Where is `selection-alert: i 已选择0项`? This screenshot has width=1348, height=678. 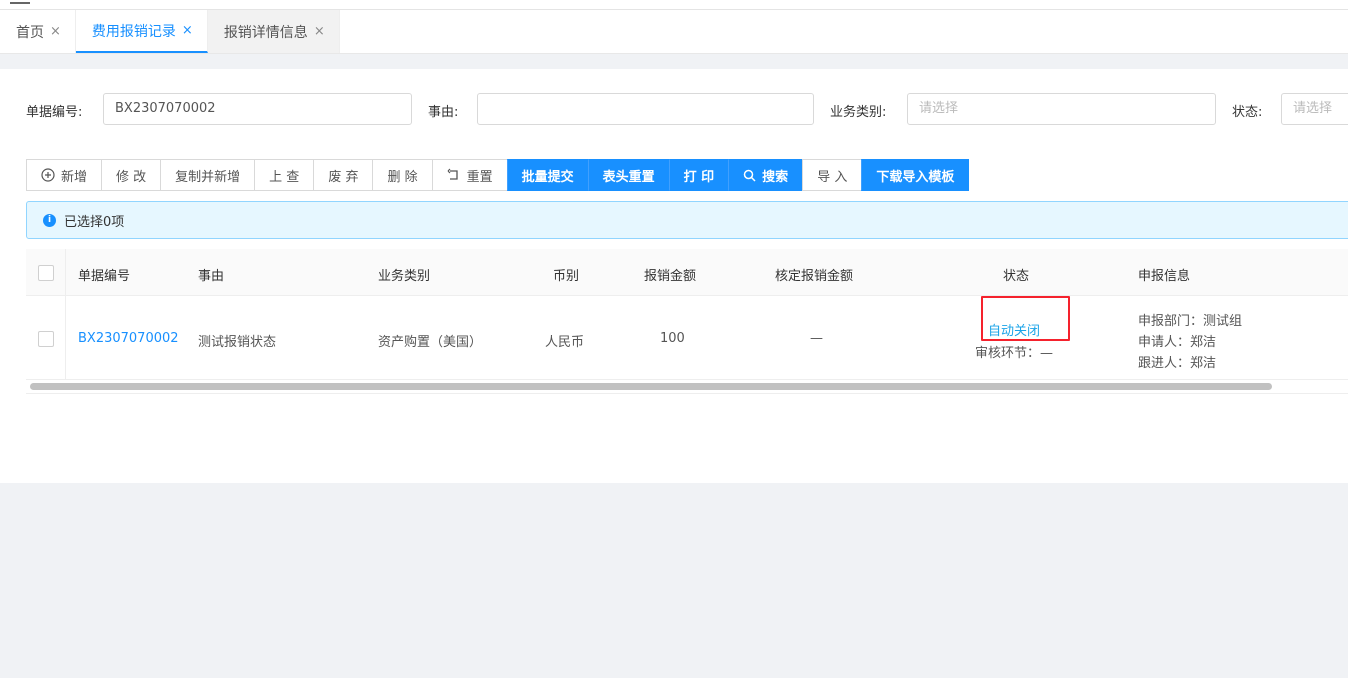 selection-alert: i 已选择0项 is located at coordinates (687, 220).